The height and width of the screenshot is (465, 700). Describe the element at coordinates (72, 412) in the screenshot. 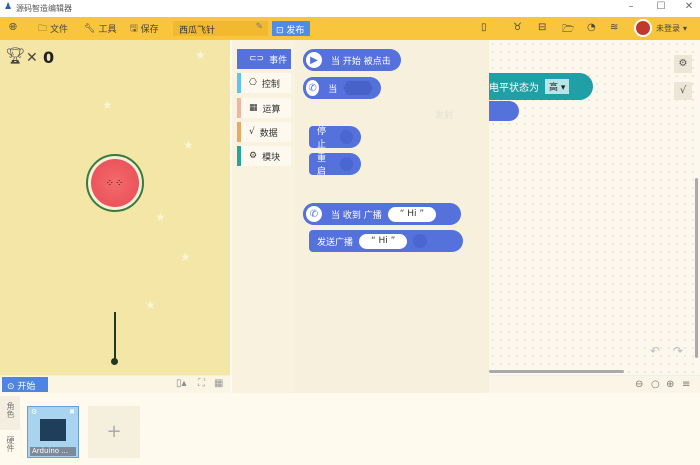

I see `delete-icon: ✖` at that location.